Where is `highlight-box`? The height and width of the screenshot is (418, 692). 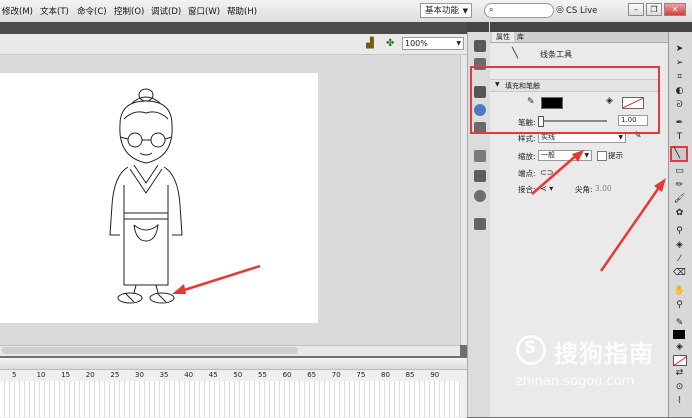
highlight-box is located at coordinates (565, 100).